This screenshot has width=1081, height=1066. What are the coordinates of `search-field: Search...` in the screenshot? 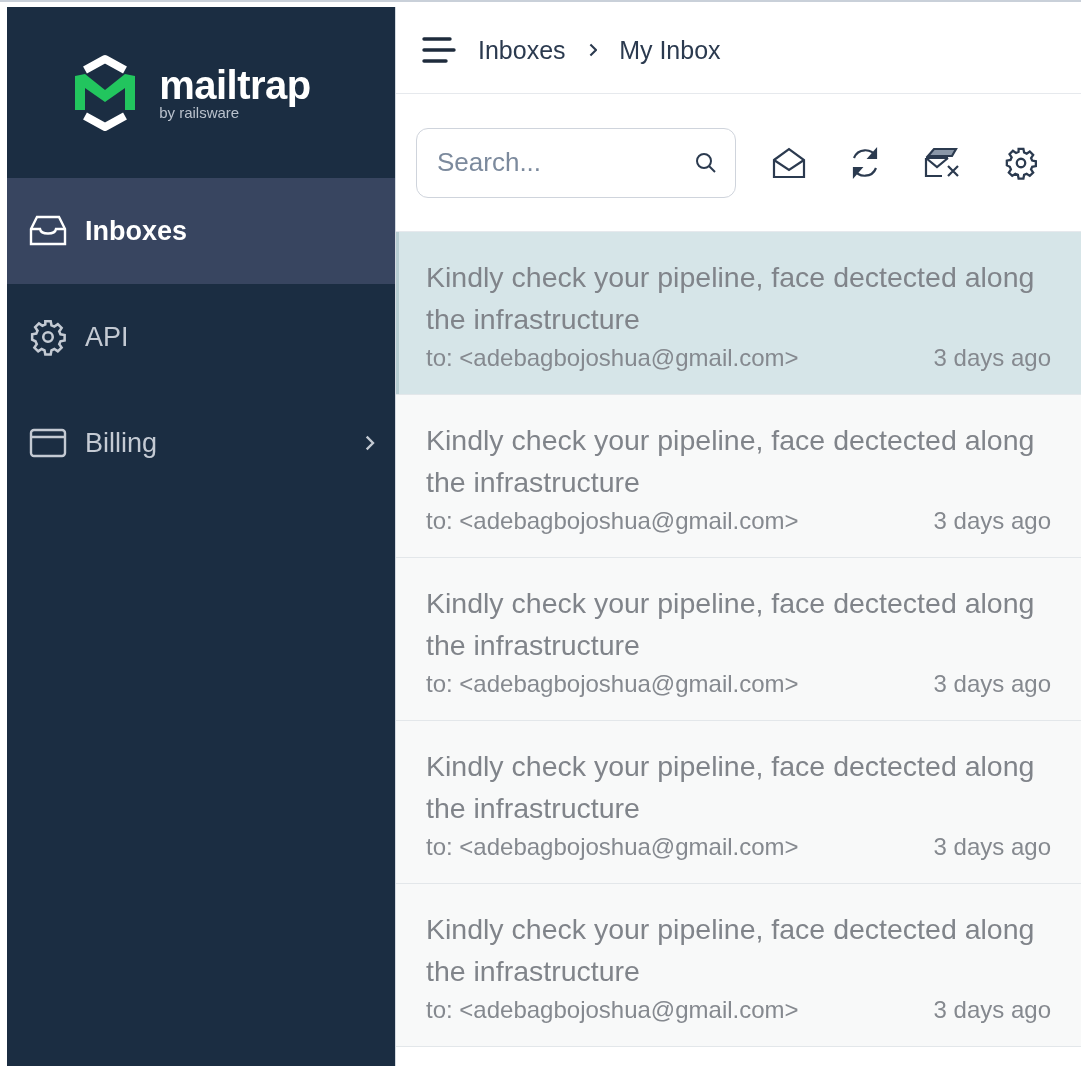 It's located at (576, 162).